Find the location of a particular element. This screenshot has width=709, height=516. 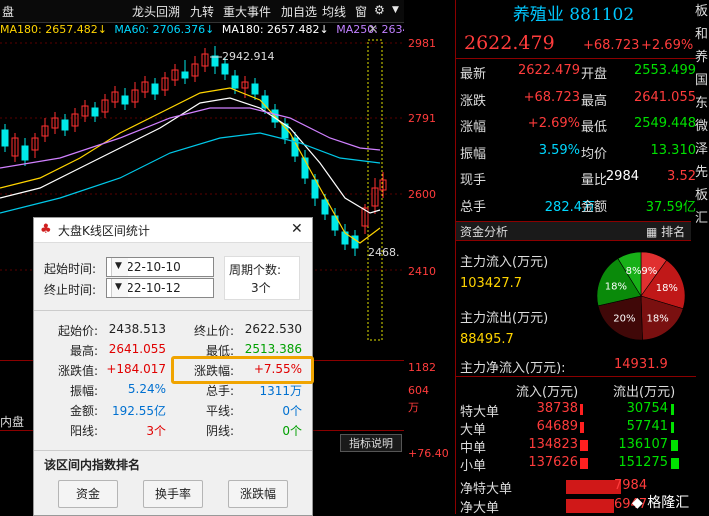

main-net-inflow-value: 14931.9 is located at coordinates (641, 364).